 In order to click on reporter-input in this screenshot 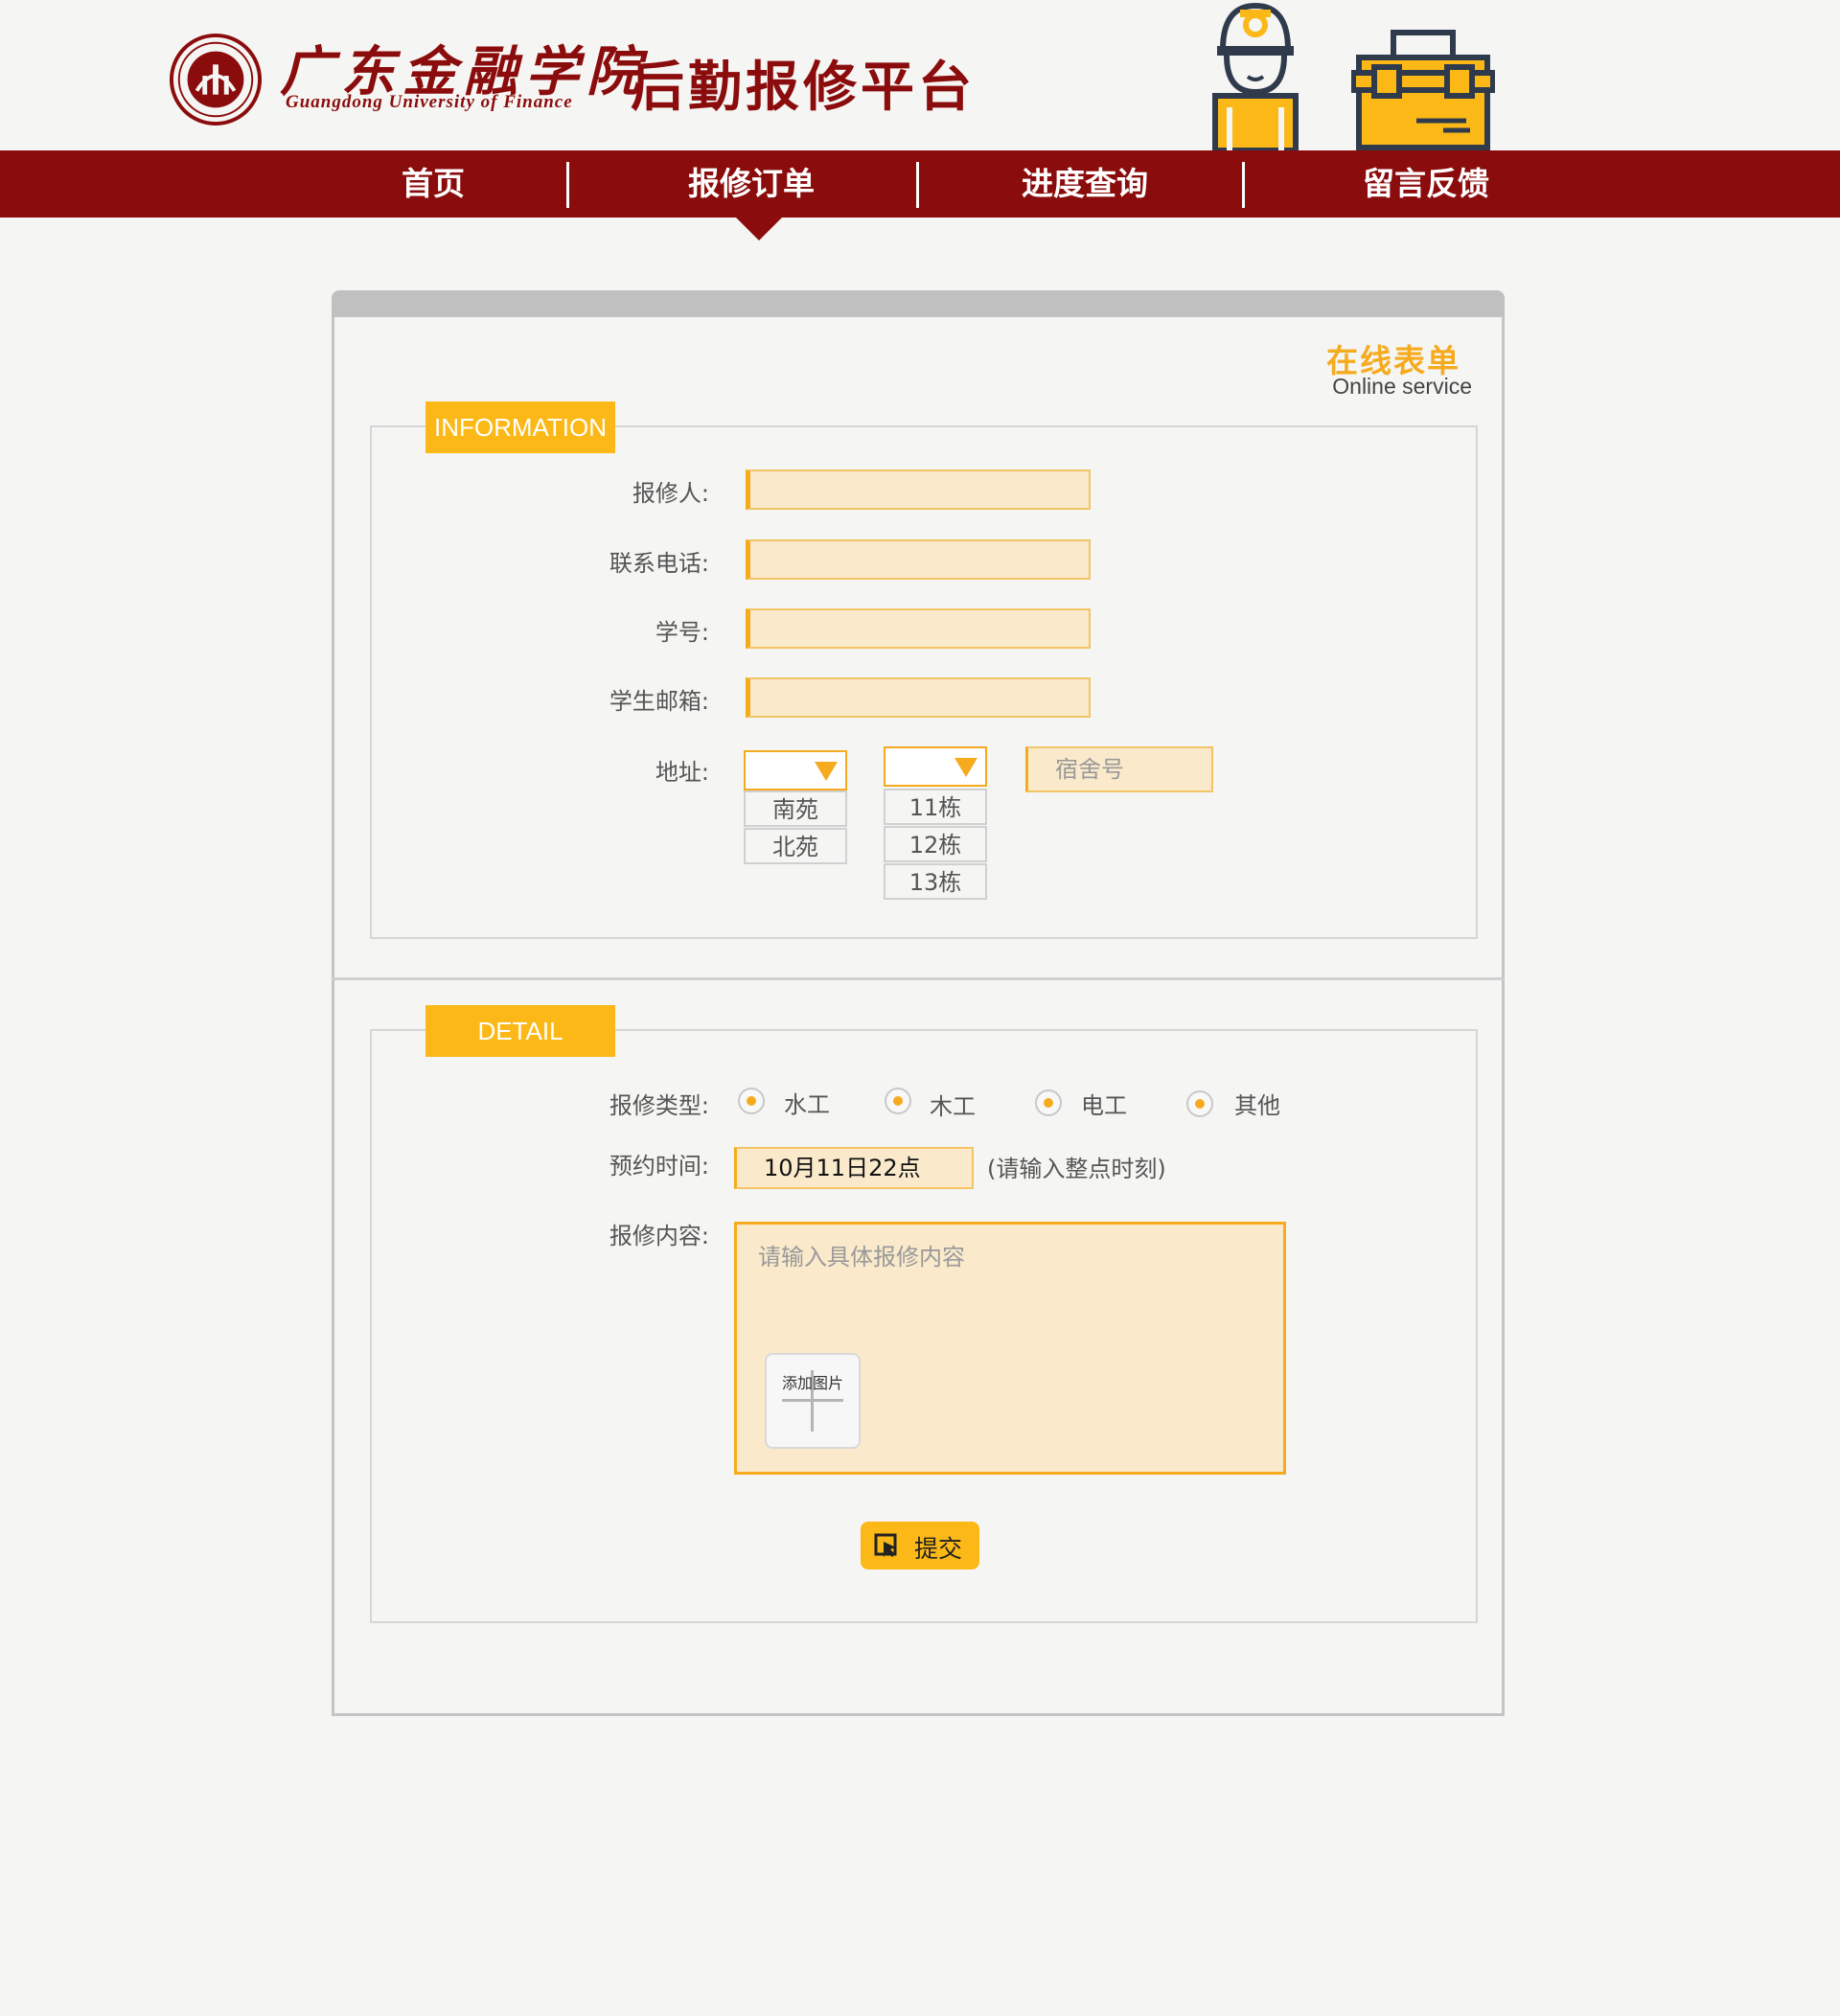, I will do `click(918, 490)`.